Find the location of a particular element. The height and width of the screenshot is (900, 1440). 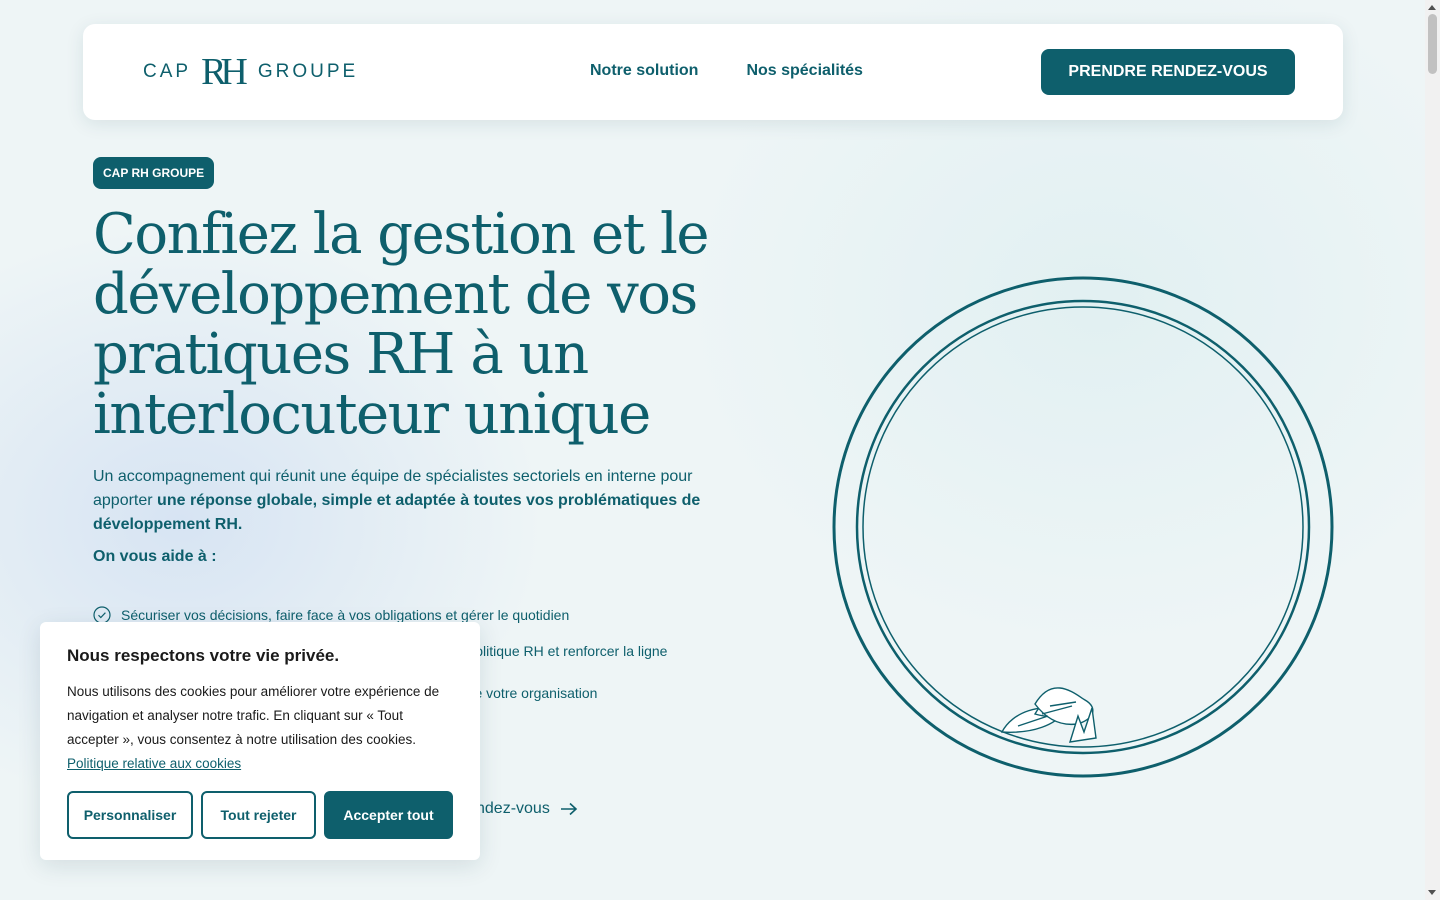

scrollbar-thumb is located at coordinates (1432, 44).